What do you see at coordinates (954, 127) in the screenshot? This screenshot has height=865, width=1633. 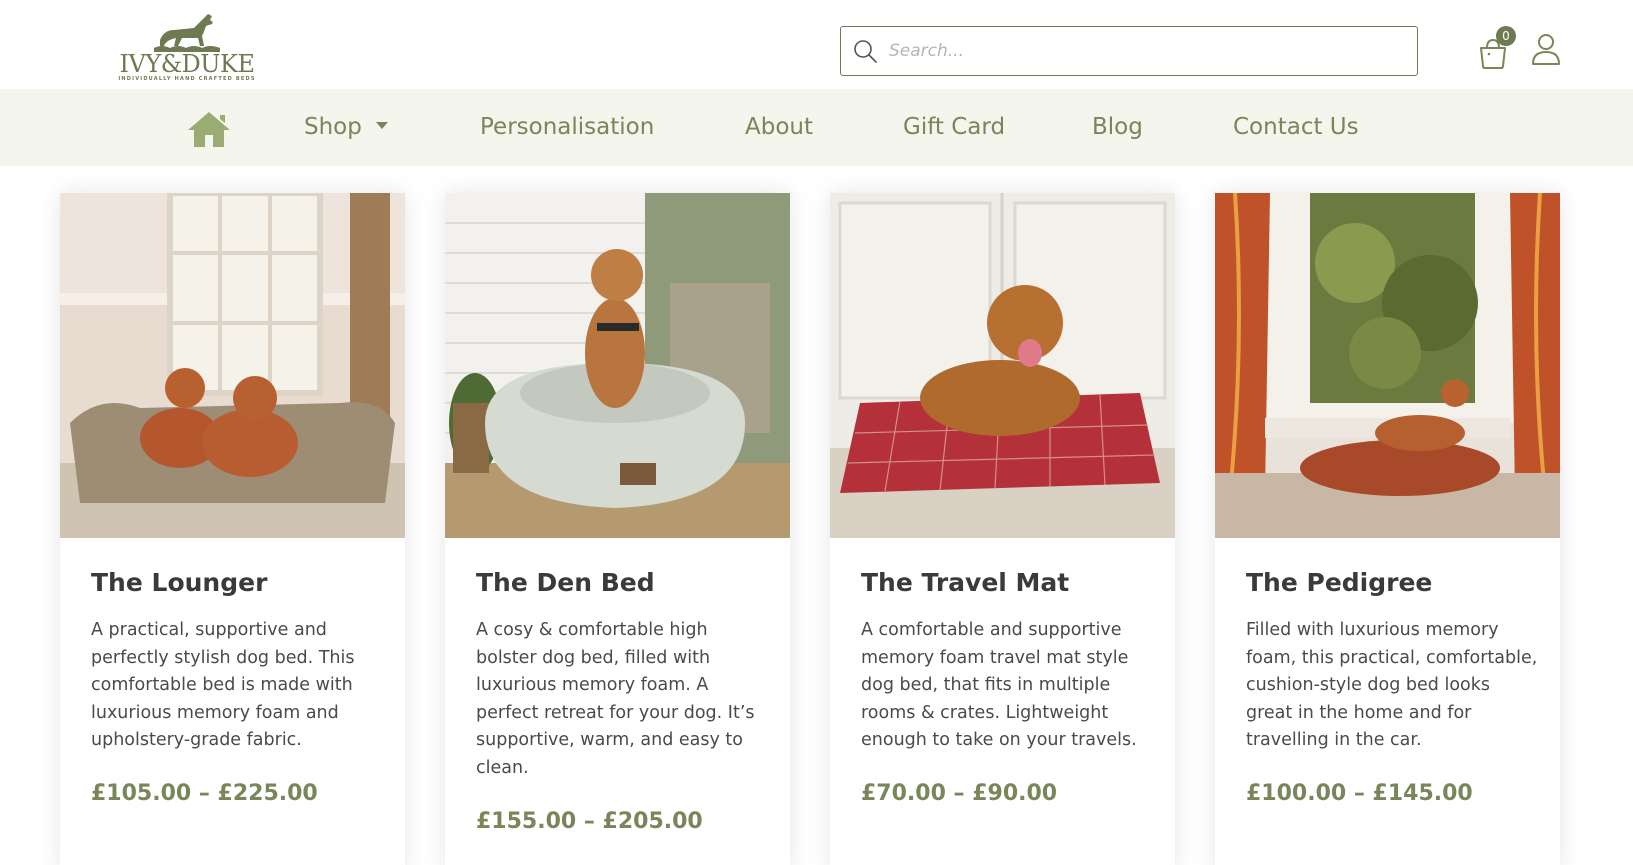 I see `nav-item-gift-card: Gift Card` at bounding box center [954, 127].